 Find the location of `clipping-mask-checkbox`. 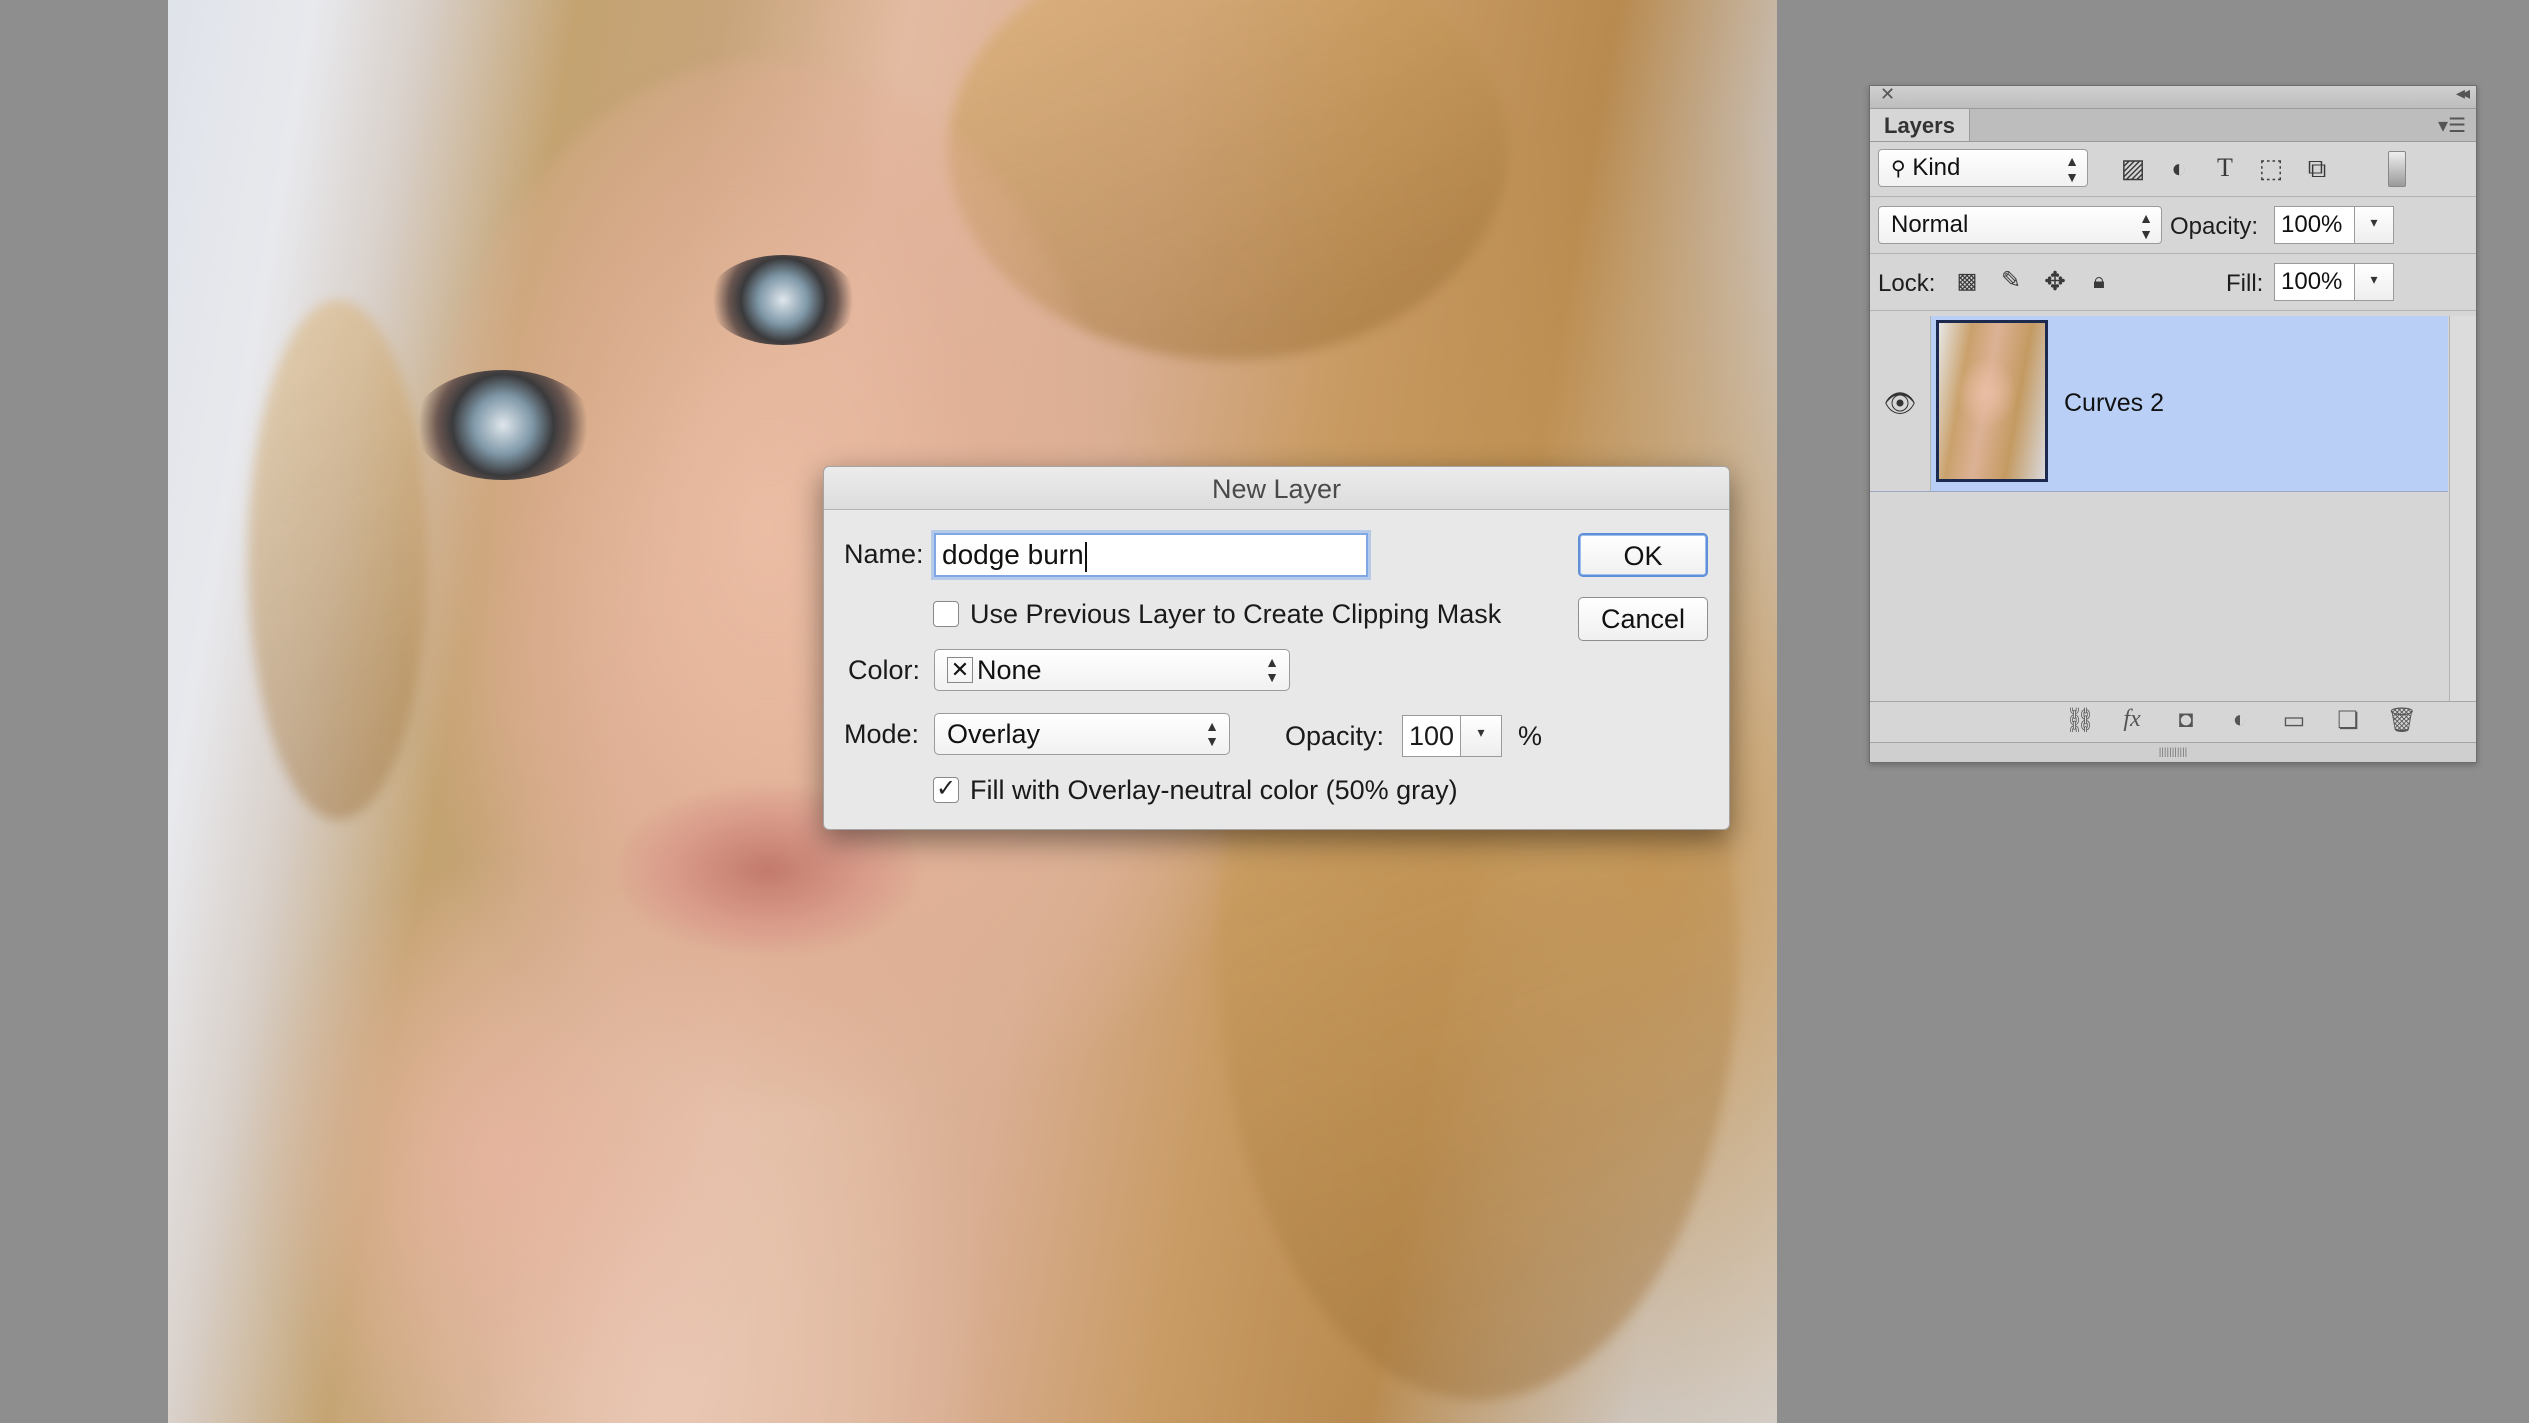

clipping-mask-checkbox is located at coordinates (946, 614).